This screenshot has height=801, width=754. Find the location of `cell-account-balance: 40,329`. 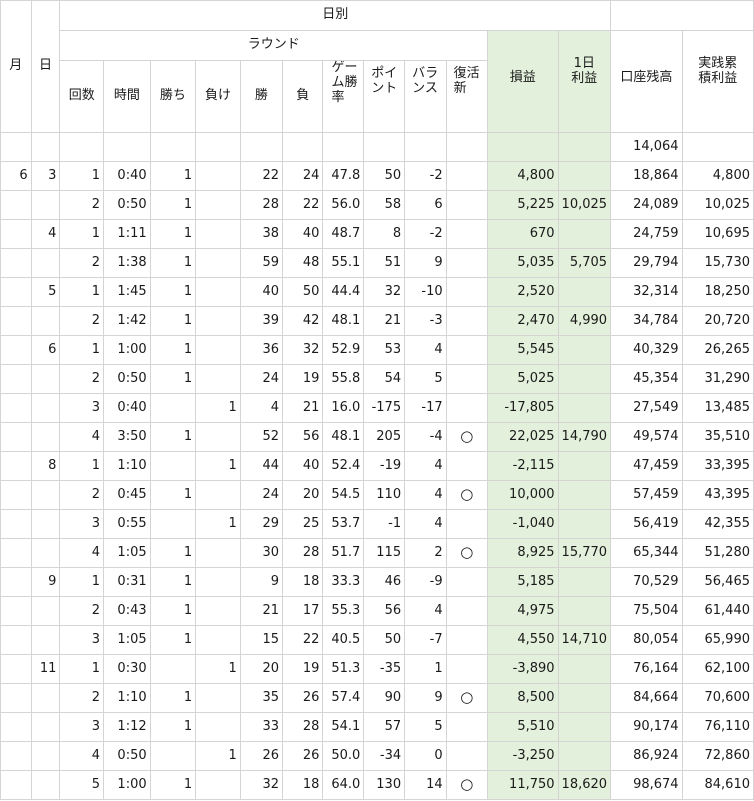

cell-account-balance: 40,329 is located at coordinates (646, 350).